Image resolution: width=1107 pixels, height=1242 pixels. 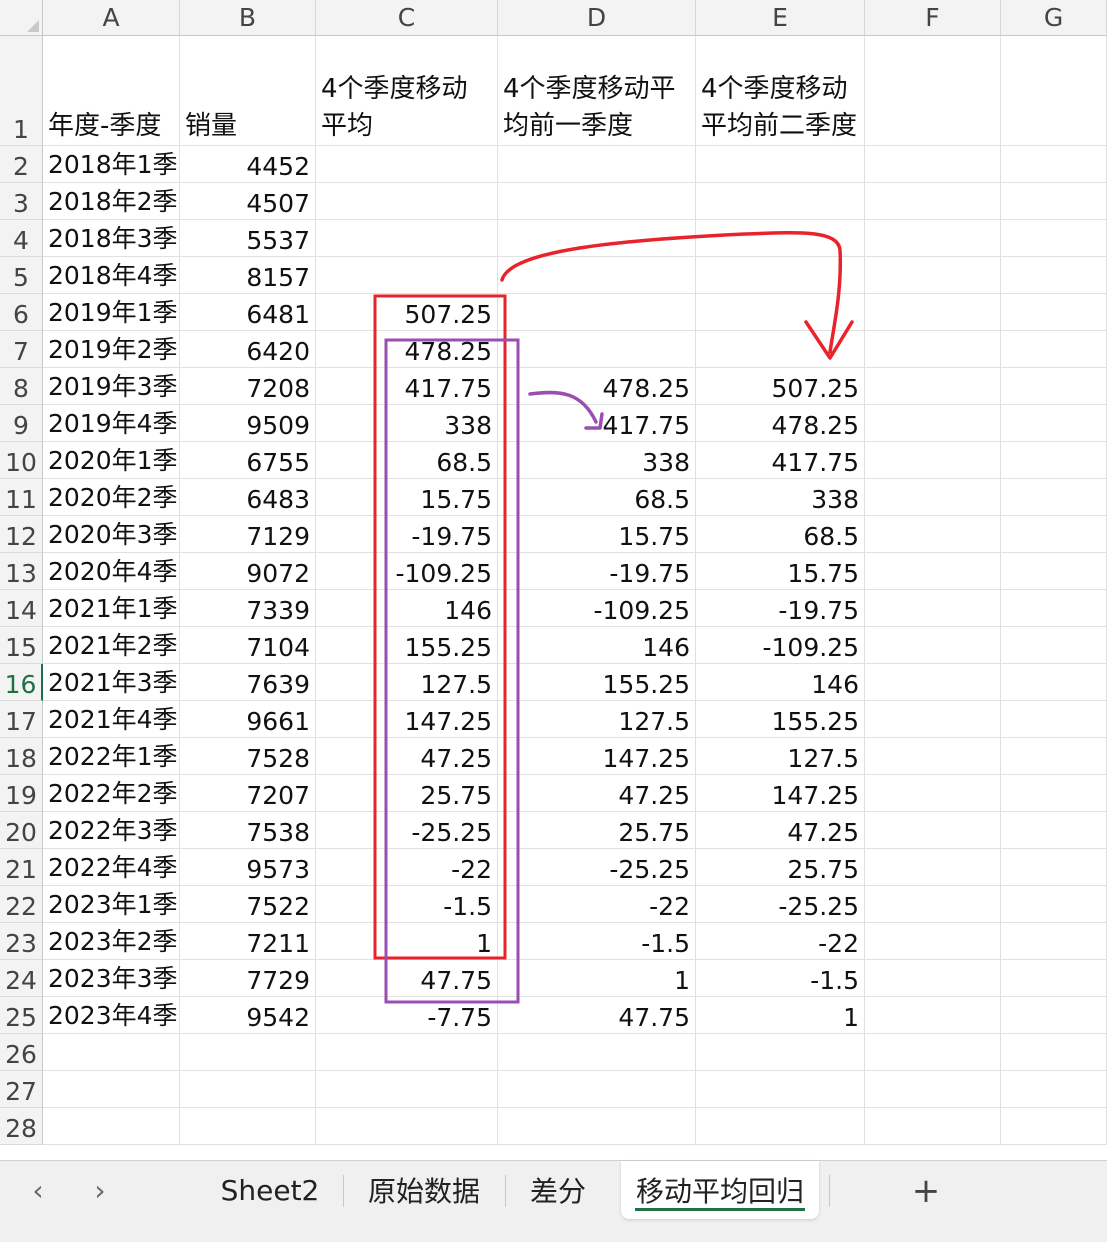 What do you see at coordinates (248, 571) in the screenshot?
I see `cell-b13: 9072` at bounding box center [248, 571].